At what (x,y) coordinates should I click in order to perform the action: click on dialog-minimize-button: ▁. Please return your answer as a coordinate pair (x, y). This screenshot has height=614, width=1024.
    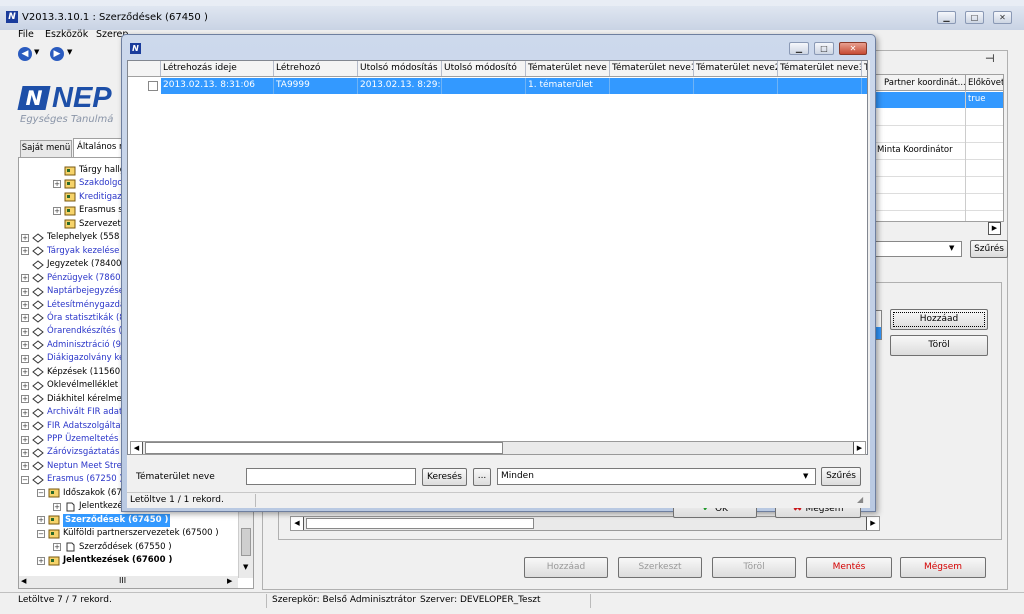
    Looking at the image, I should click on (799, 48).